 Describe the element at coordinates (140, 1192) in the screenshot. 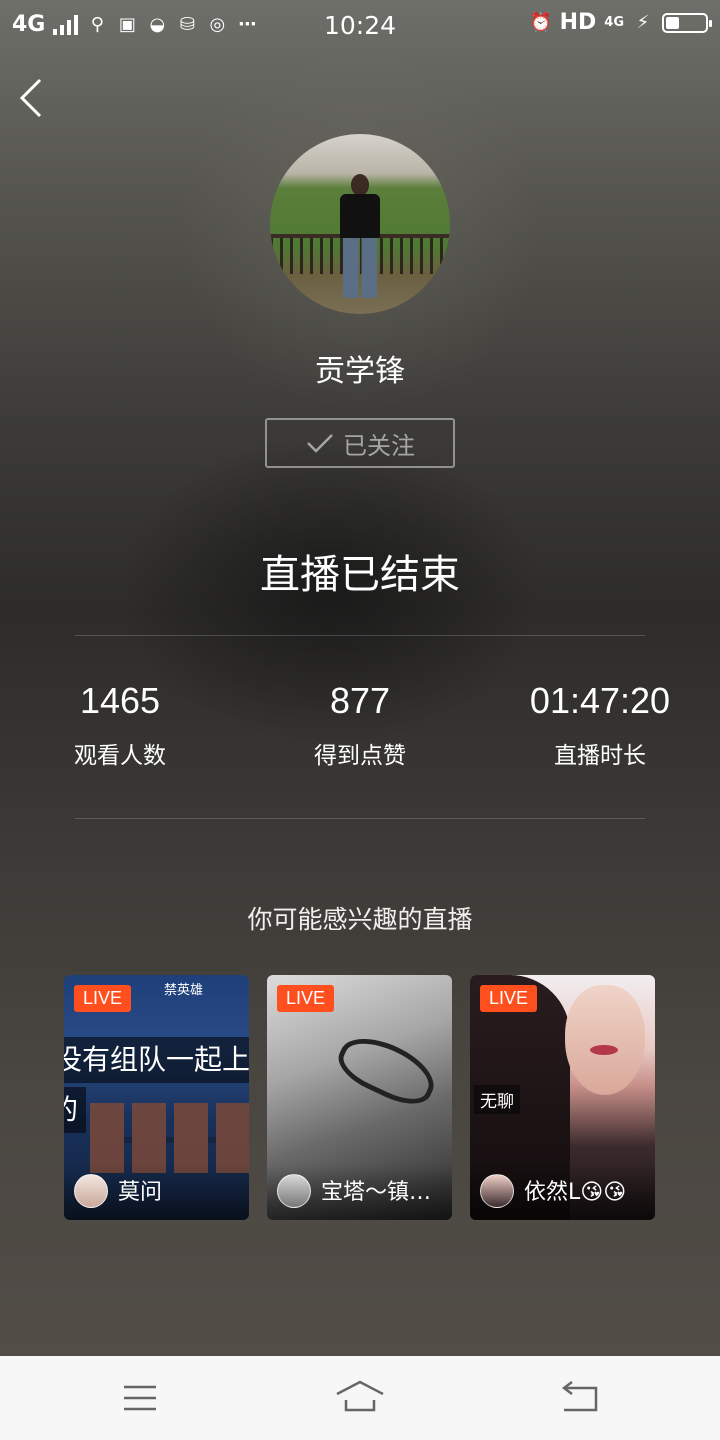

I see `card-streamer-name: 莫问` at that location.